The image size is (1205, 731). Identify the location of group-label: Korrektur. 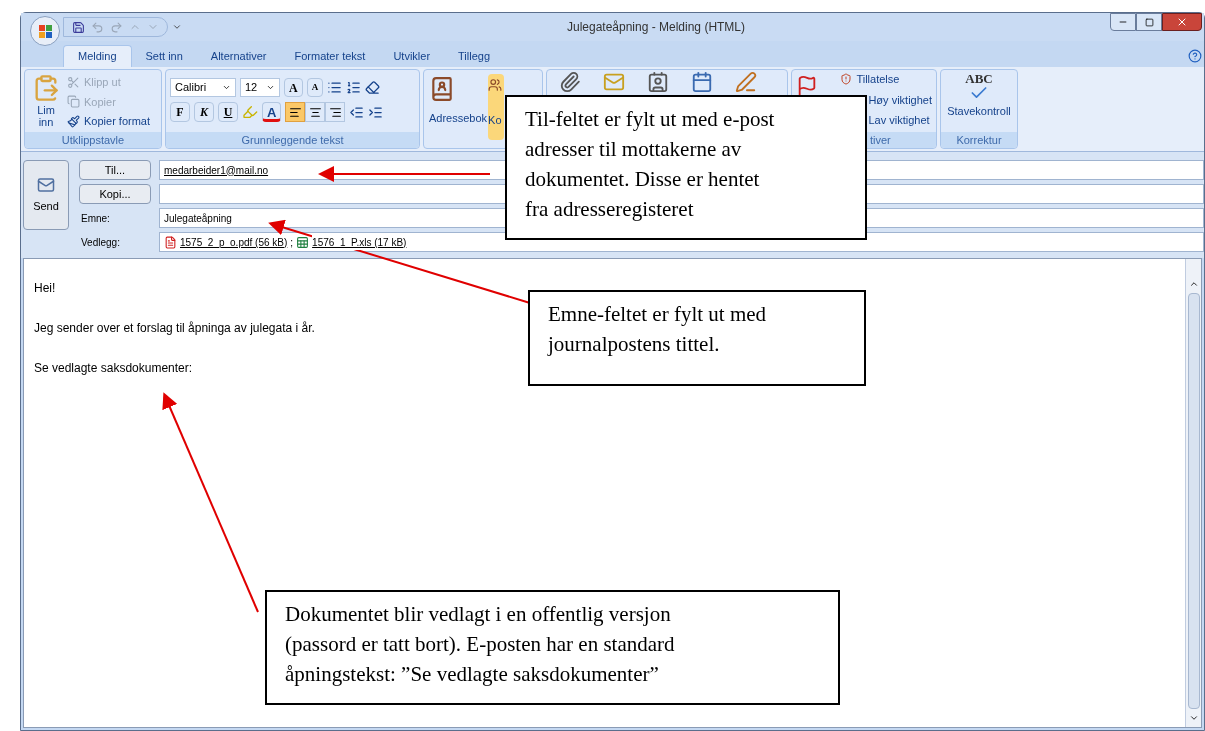
(979, 140).